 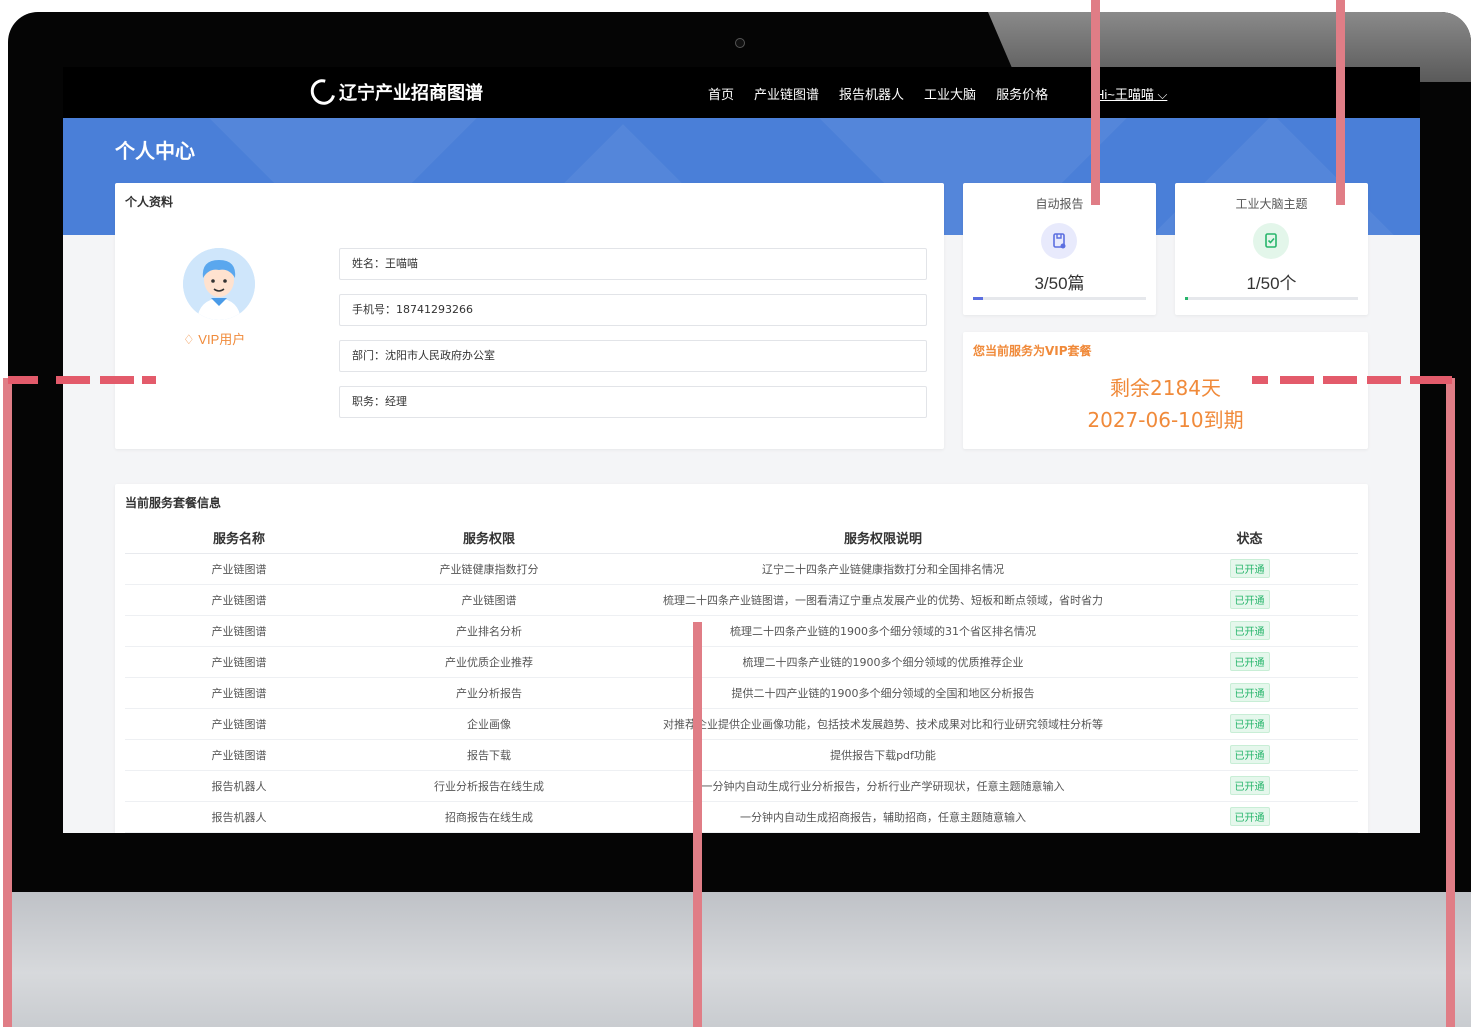 I want to click on nav-item-chain-map: 产业链图谱, so click(x=786, y=93).